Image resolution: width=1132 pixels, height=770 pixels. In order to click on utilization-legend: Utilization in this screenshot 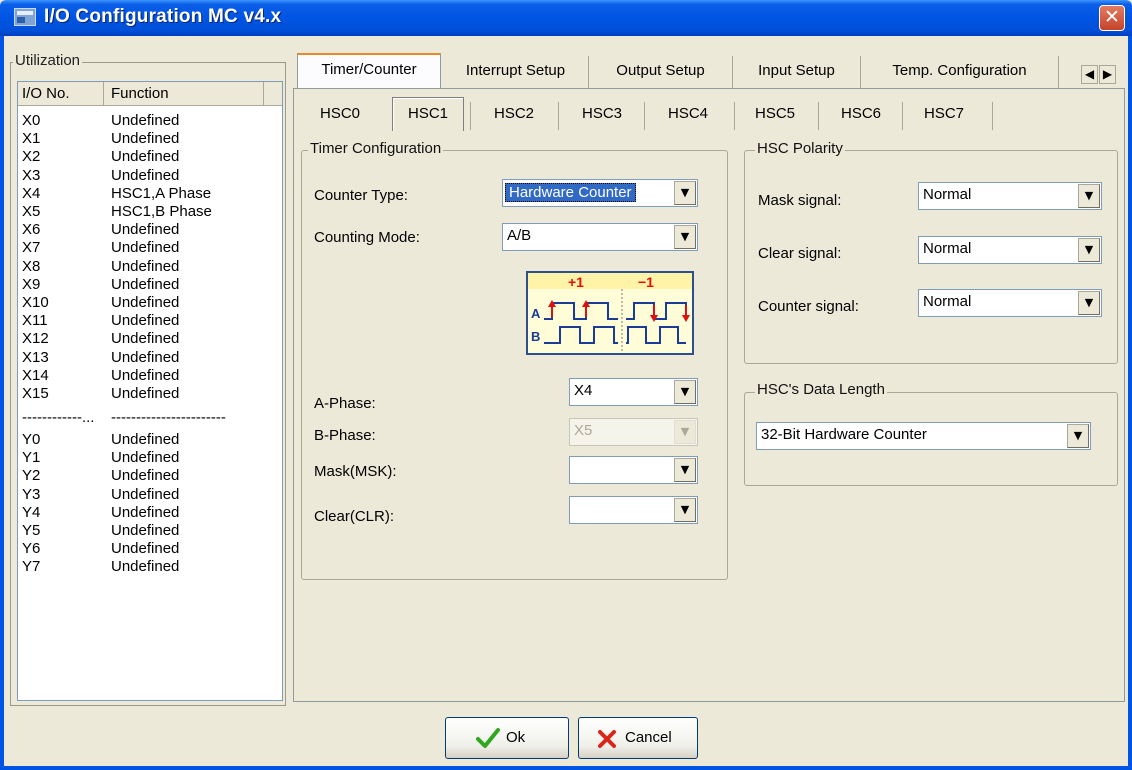, I will do `click(48, 60)`.